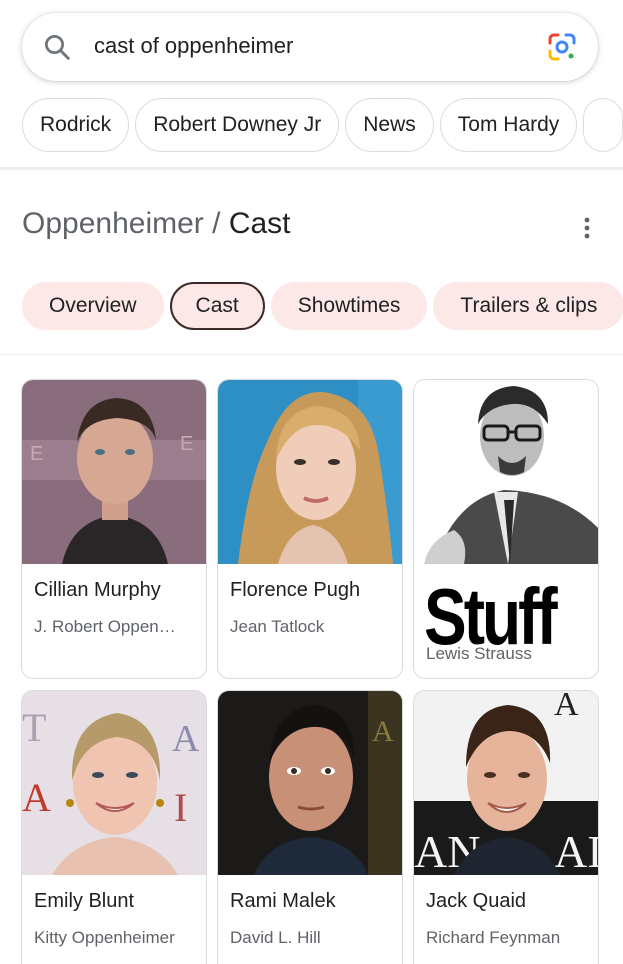 This screenshot has width=623, height=964. What do you see at coordinates (113, 223) in the screenshot?
I see `breadcrumb-parent: Oppenheimer` at bounding box center [113, 223].